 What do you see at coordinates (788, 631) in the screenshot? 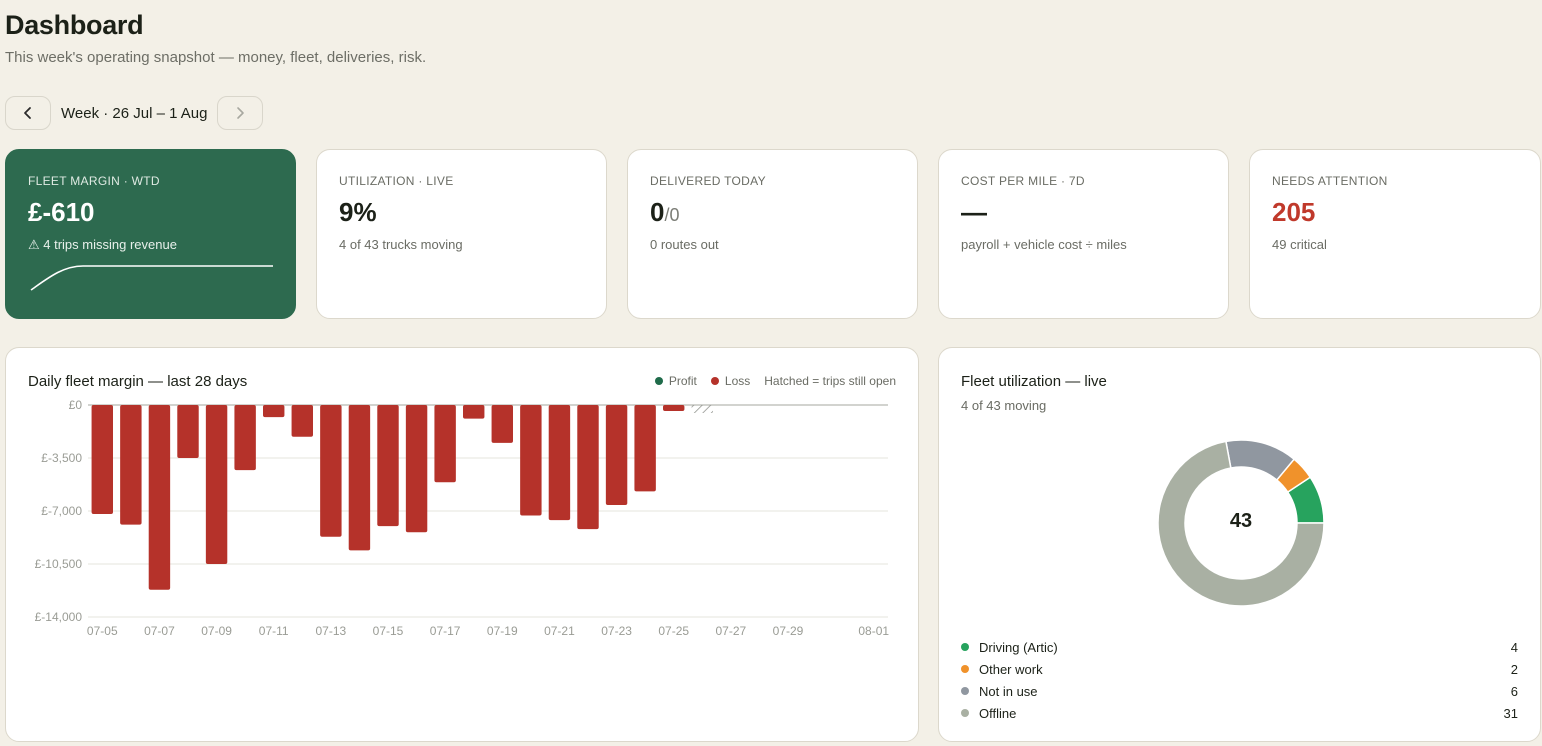
I see `x-tick-label: 07-29` at bounding box center [788, 631].